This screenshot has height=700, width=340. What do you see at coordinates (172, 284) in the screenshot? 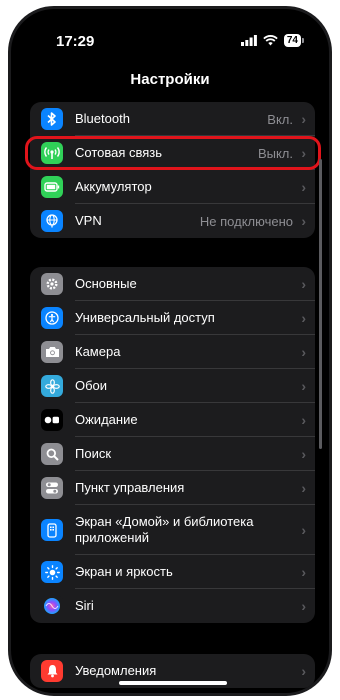
I see `row-general: Основные ›` at bounding box center [172, 284].